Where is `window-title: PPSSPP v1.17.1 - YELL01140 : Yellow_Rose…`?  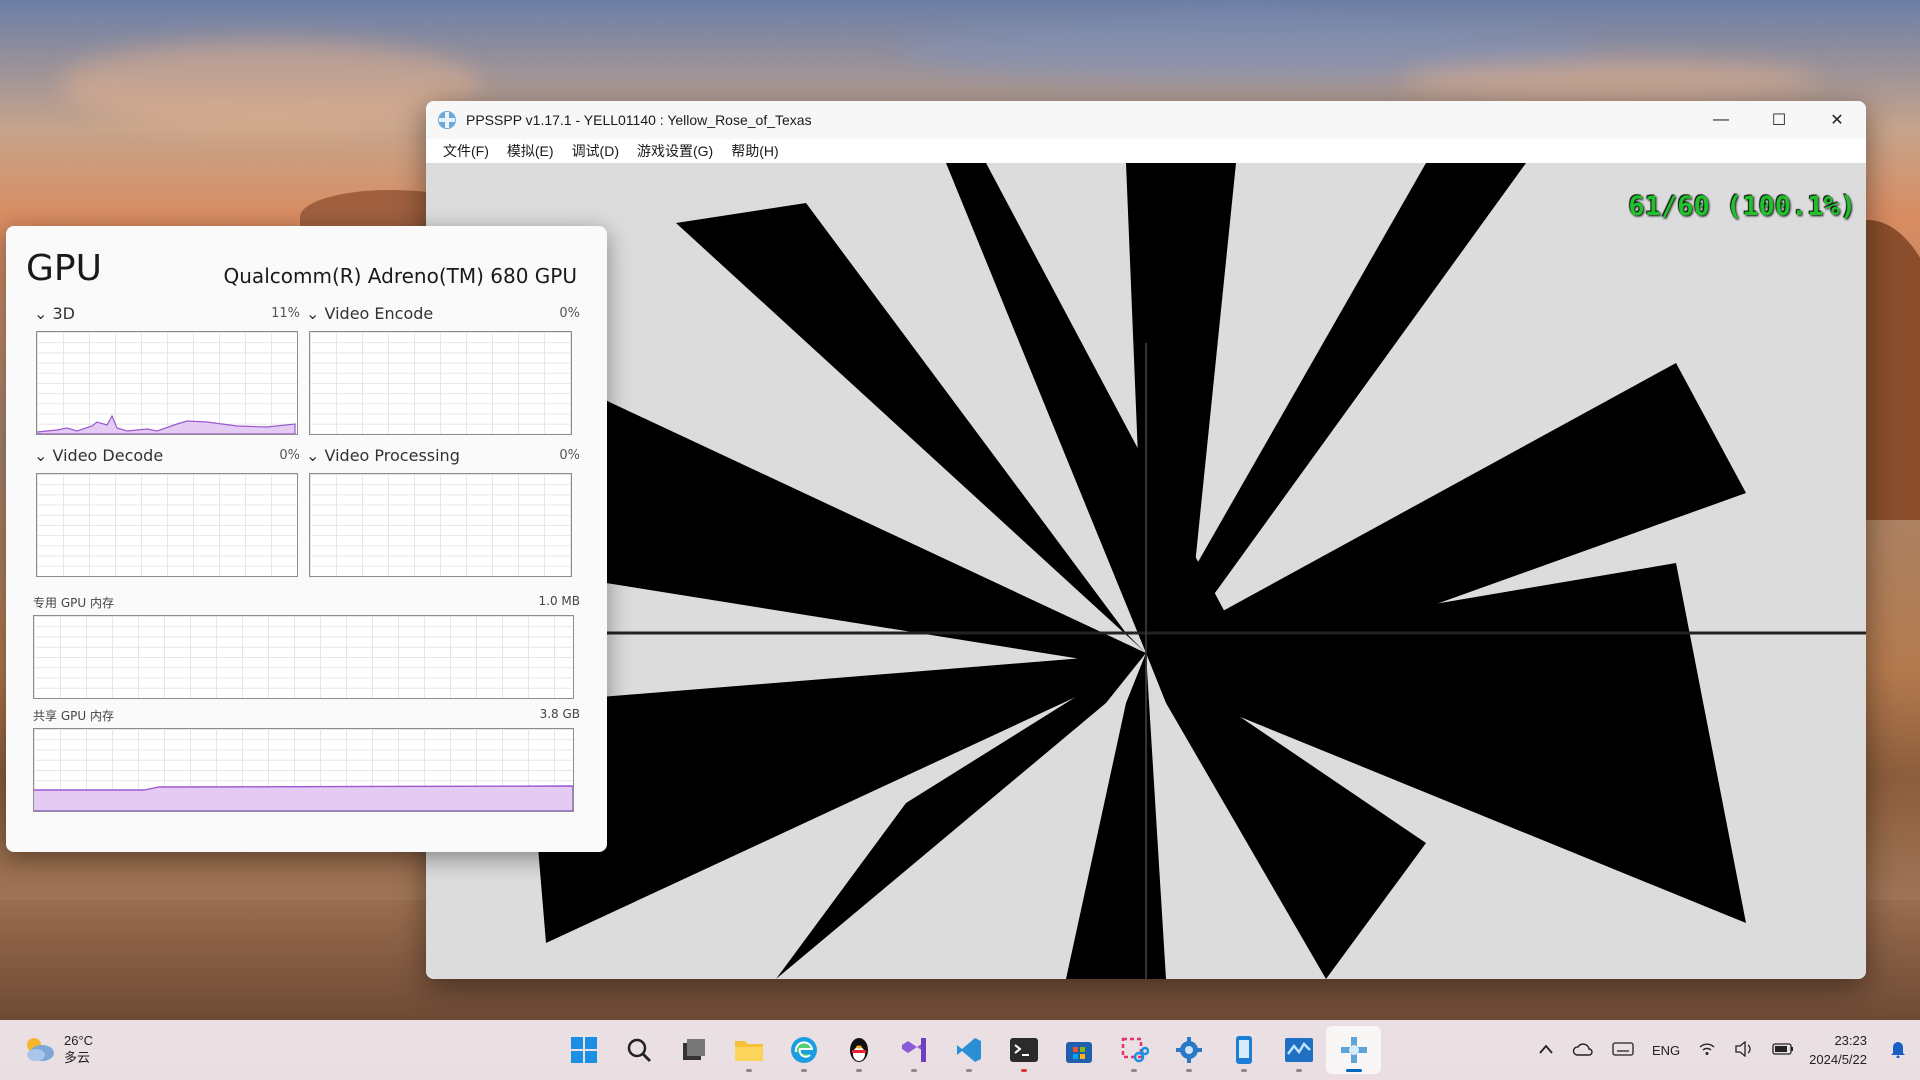
window-title: PPSSPP v1.17.1 - YELL01140 : Yellow_Rose… is located at coordinates (639, 120).